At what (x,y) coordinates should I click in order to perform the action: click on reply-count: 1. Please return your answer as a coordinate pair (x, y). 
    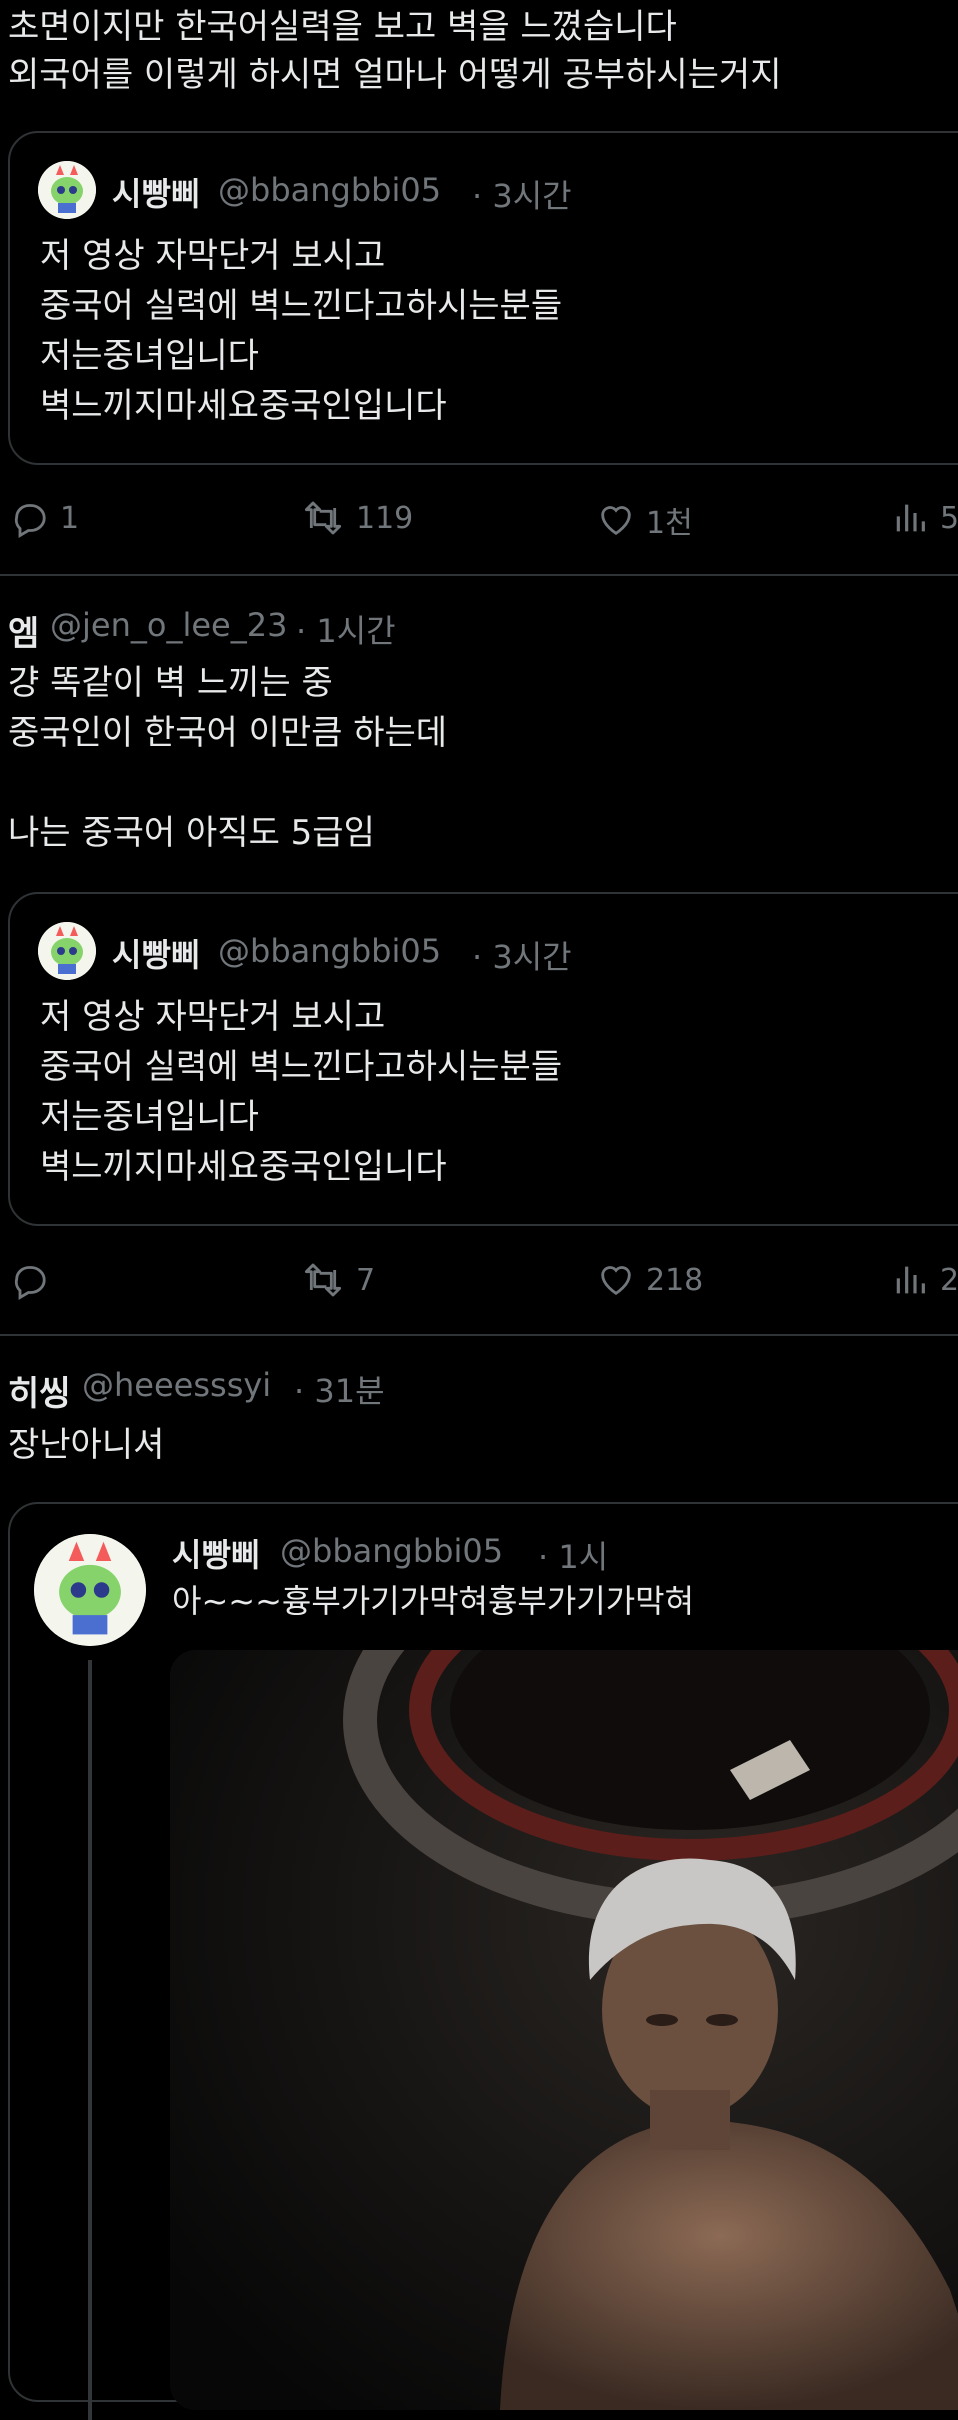
    Looking at the image, I should click on (70, 518).